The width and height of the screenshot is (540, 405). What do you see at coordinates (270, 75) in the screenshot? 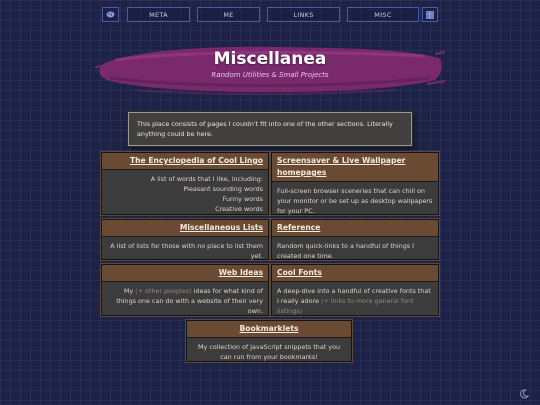
I see `page-subtitle: Random Utilities & Small Projects` at bounding box center [270, 75].